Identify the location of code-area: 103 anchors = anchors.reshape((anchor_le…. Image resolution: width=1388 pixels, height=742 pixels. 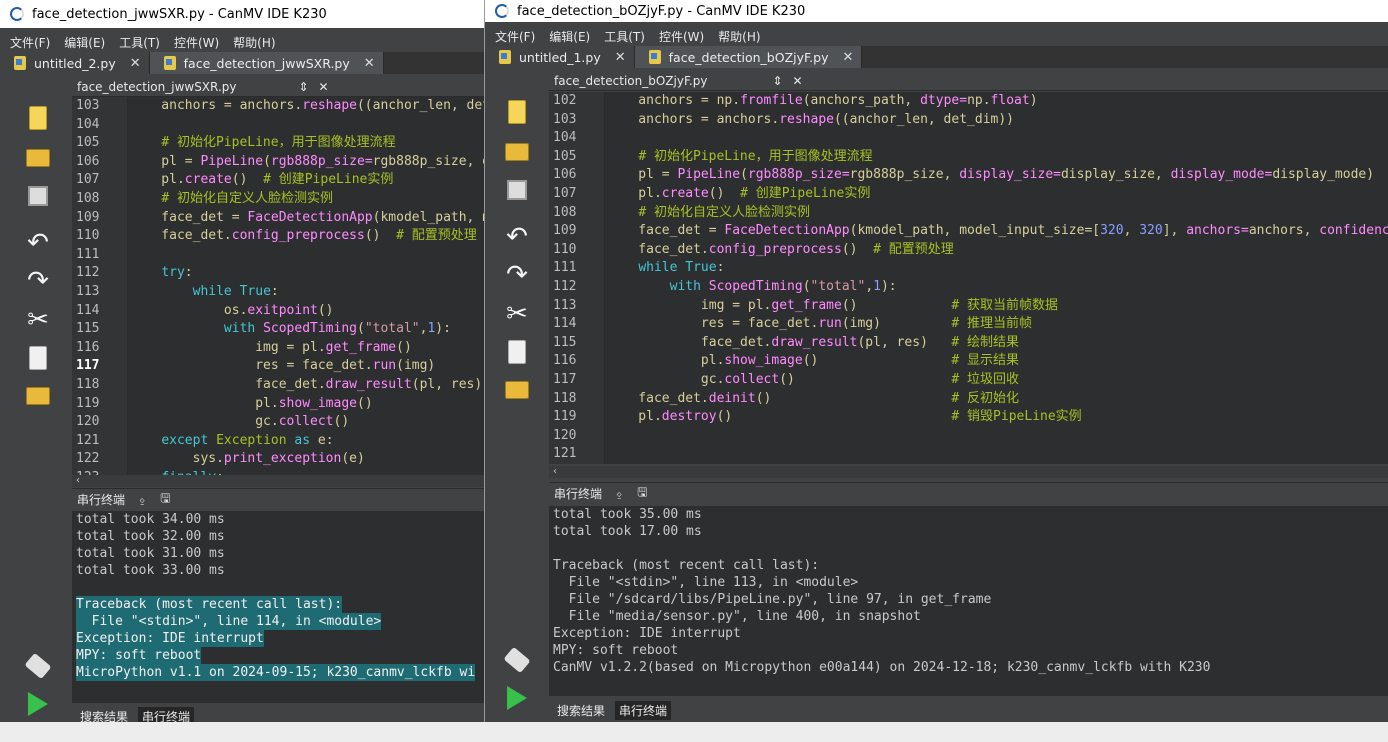
(280, 286).